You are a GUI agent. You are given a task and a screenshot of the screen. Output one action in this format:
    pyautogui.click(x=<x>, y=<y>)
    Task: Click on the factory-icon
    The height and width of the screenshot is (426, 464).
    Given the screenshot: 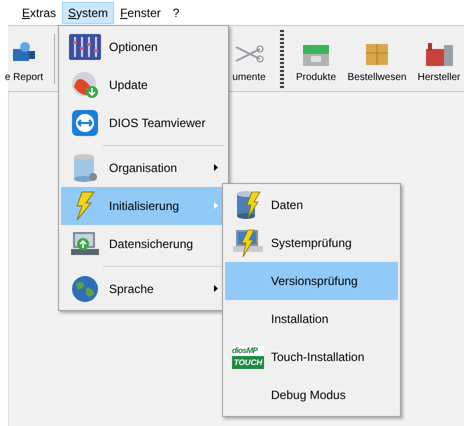 What is the action you would take?
    pyautogui.click(x=439, y=54)
    